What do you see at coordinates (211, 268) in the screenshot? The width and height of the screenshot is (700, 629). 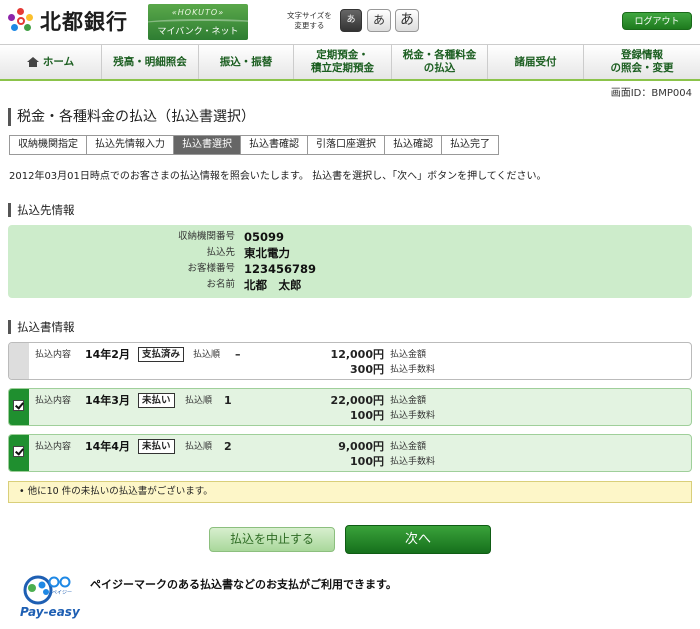 I see `payee-label: お客様番号` at bounding box center [211, 268].